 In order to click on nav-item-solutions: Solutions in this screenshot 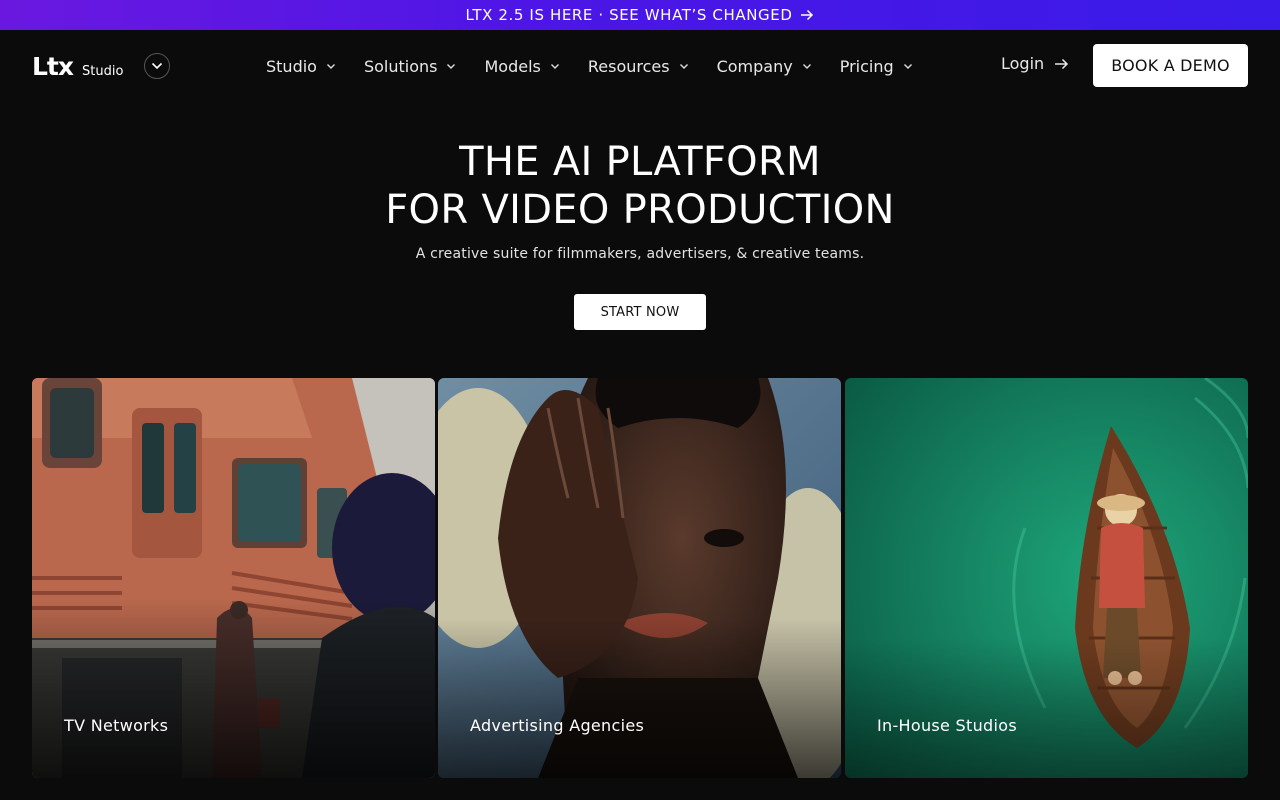, I will do `click(410, 66)`.